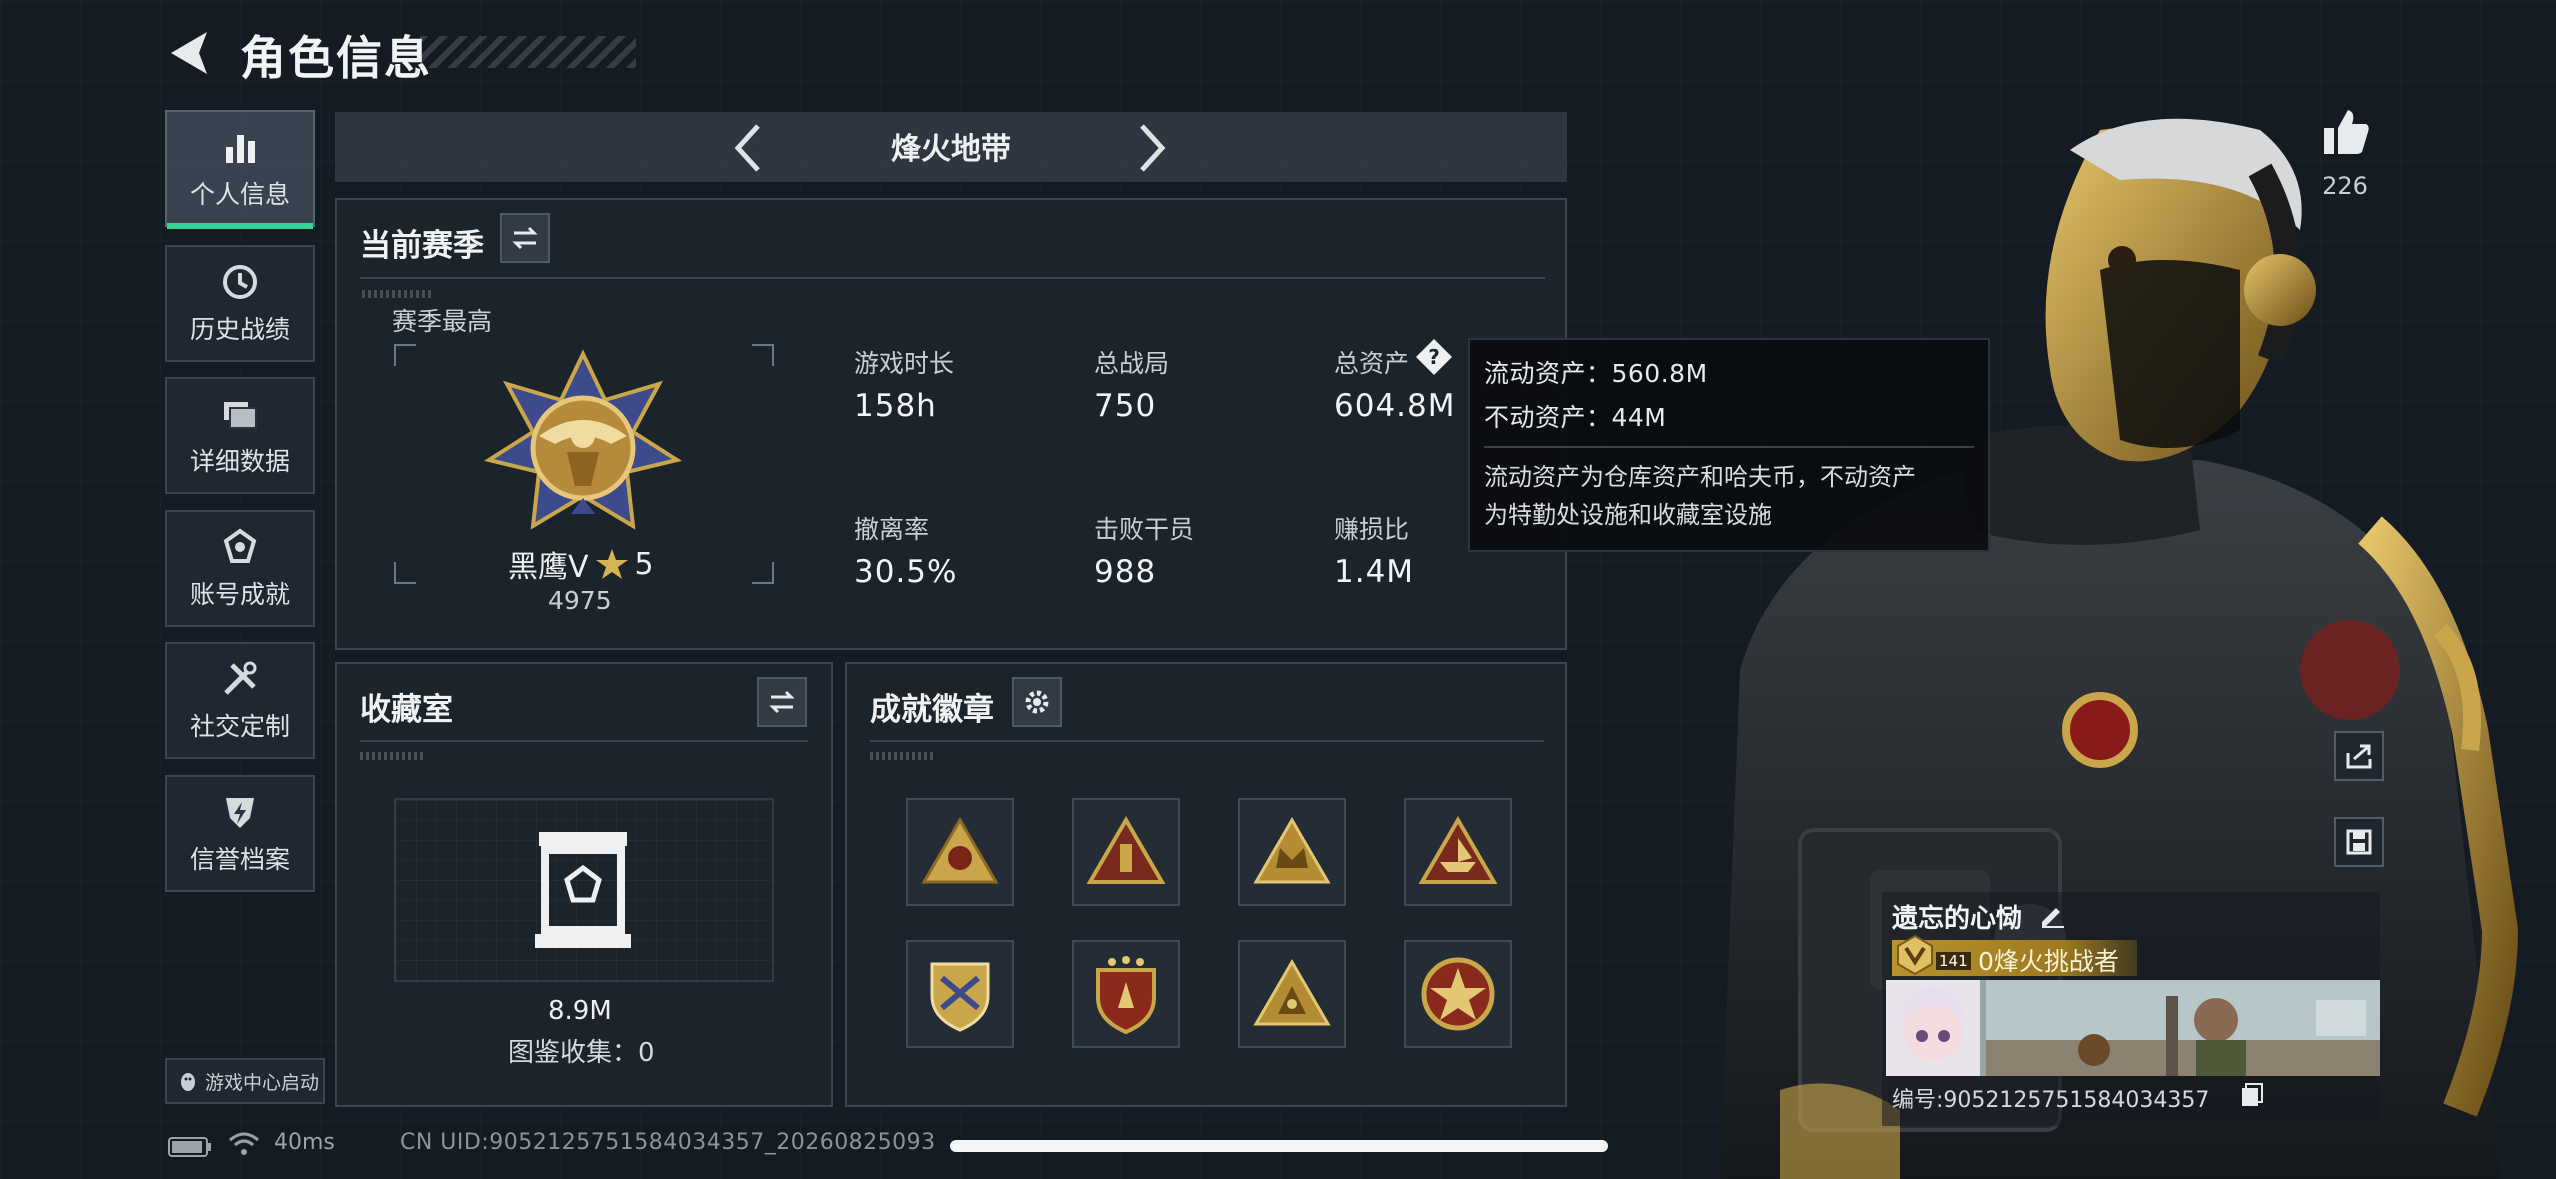  I want to click on star-icon, so click(611, 564).